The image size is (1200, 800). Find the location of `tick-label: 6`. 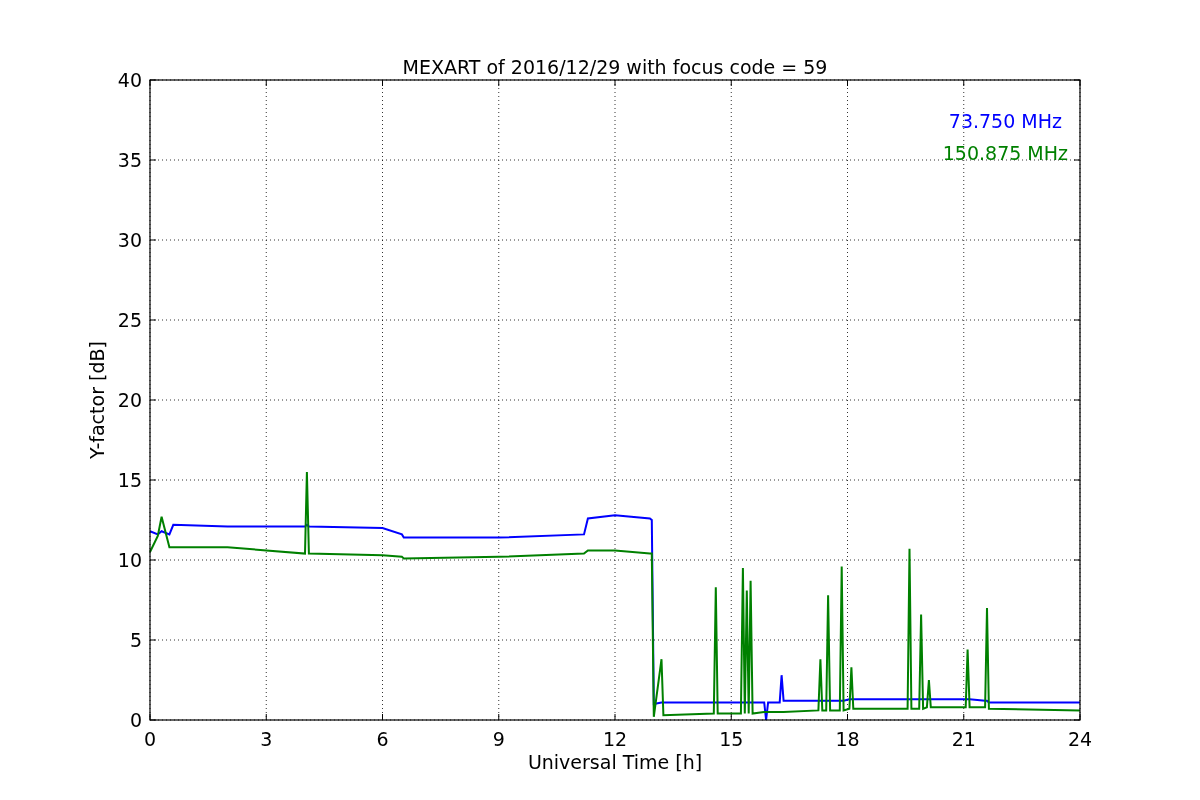

tick-label: 6 is located at coordinates (382, 739).